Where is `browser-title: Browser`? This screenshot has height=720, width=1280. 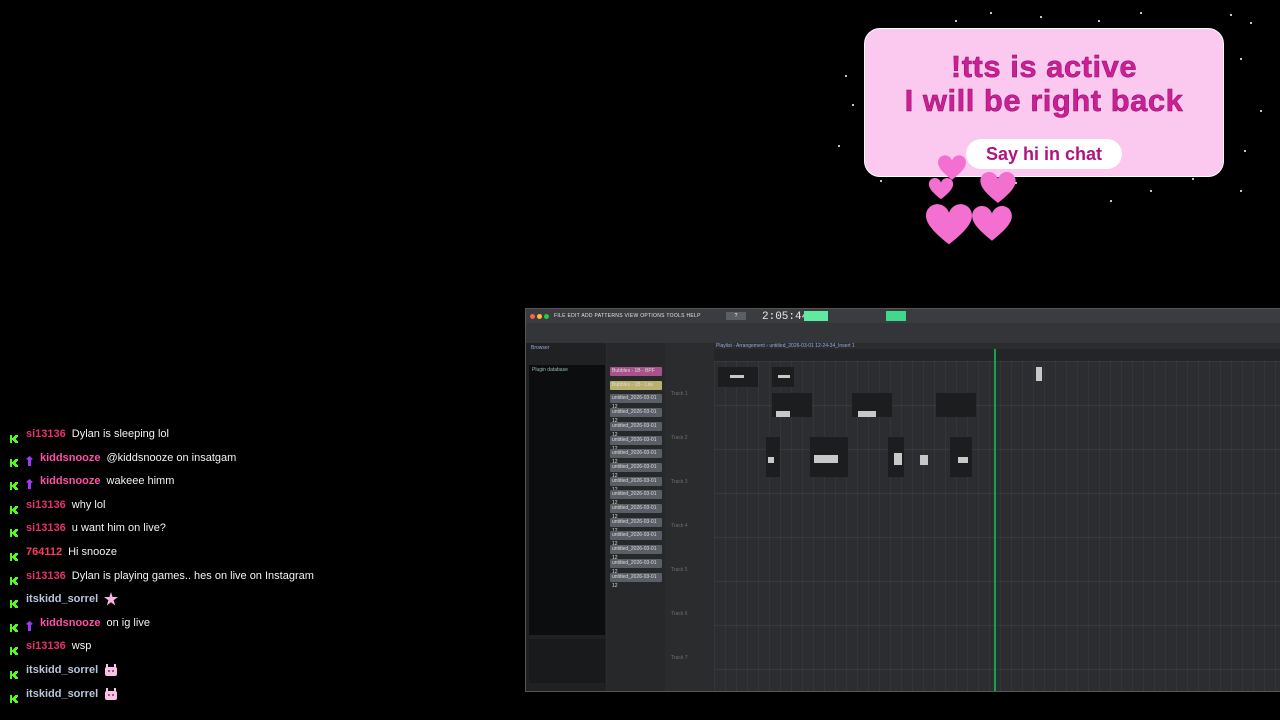
browser-title: Browser is located at coordinates (540, 348).